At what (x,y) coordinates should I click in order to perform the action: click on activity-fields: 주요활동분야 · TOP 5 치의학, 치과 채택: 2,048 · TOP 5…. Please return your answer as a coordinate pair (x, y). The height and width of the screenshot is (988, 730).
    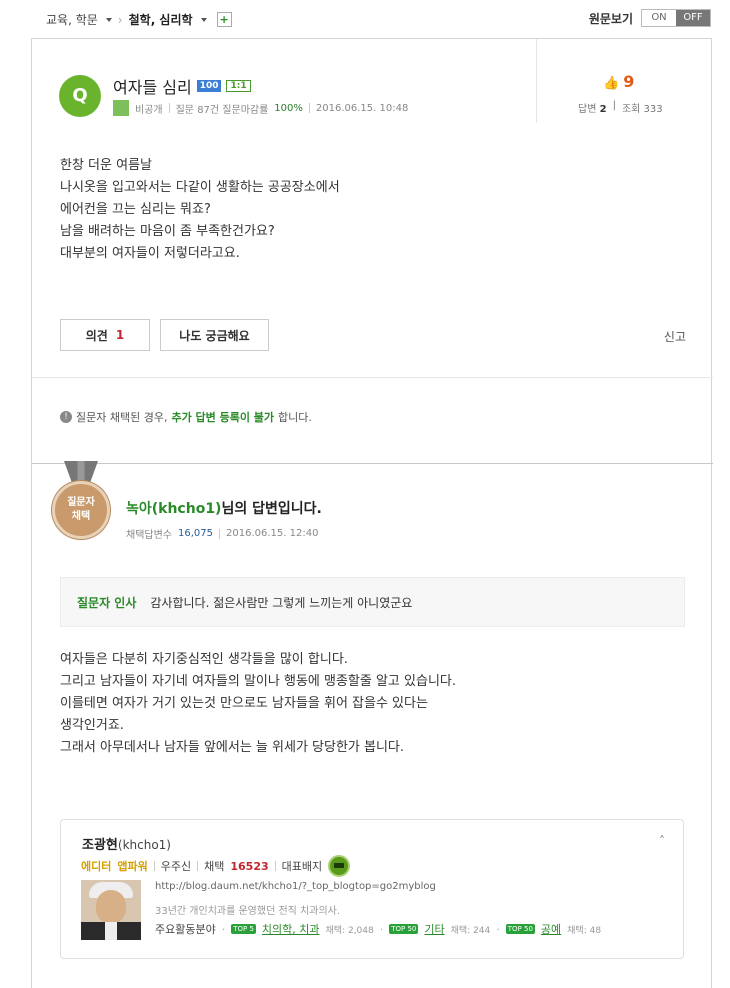
    Looking at the image, I should click on (378, 929).